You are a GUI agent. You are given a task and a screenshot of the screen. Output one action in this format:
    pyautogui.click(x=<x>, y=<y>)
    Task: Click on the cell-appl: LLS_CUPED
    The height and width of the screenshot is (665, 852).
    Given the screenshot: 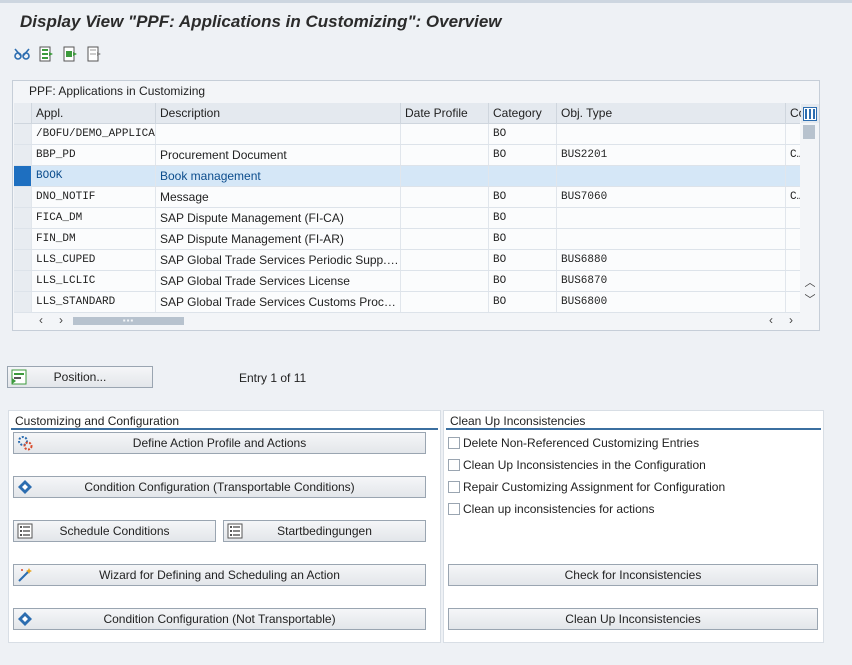 What is the action you would take?
    pyautogui.click(x=94, y=260)
    